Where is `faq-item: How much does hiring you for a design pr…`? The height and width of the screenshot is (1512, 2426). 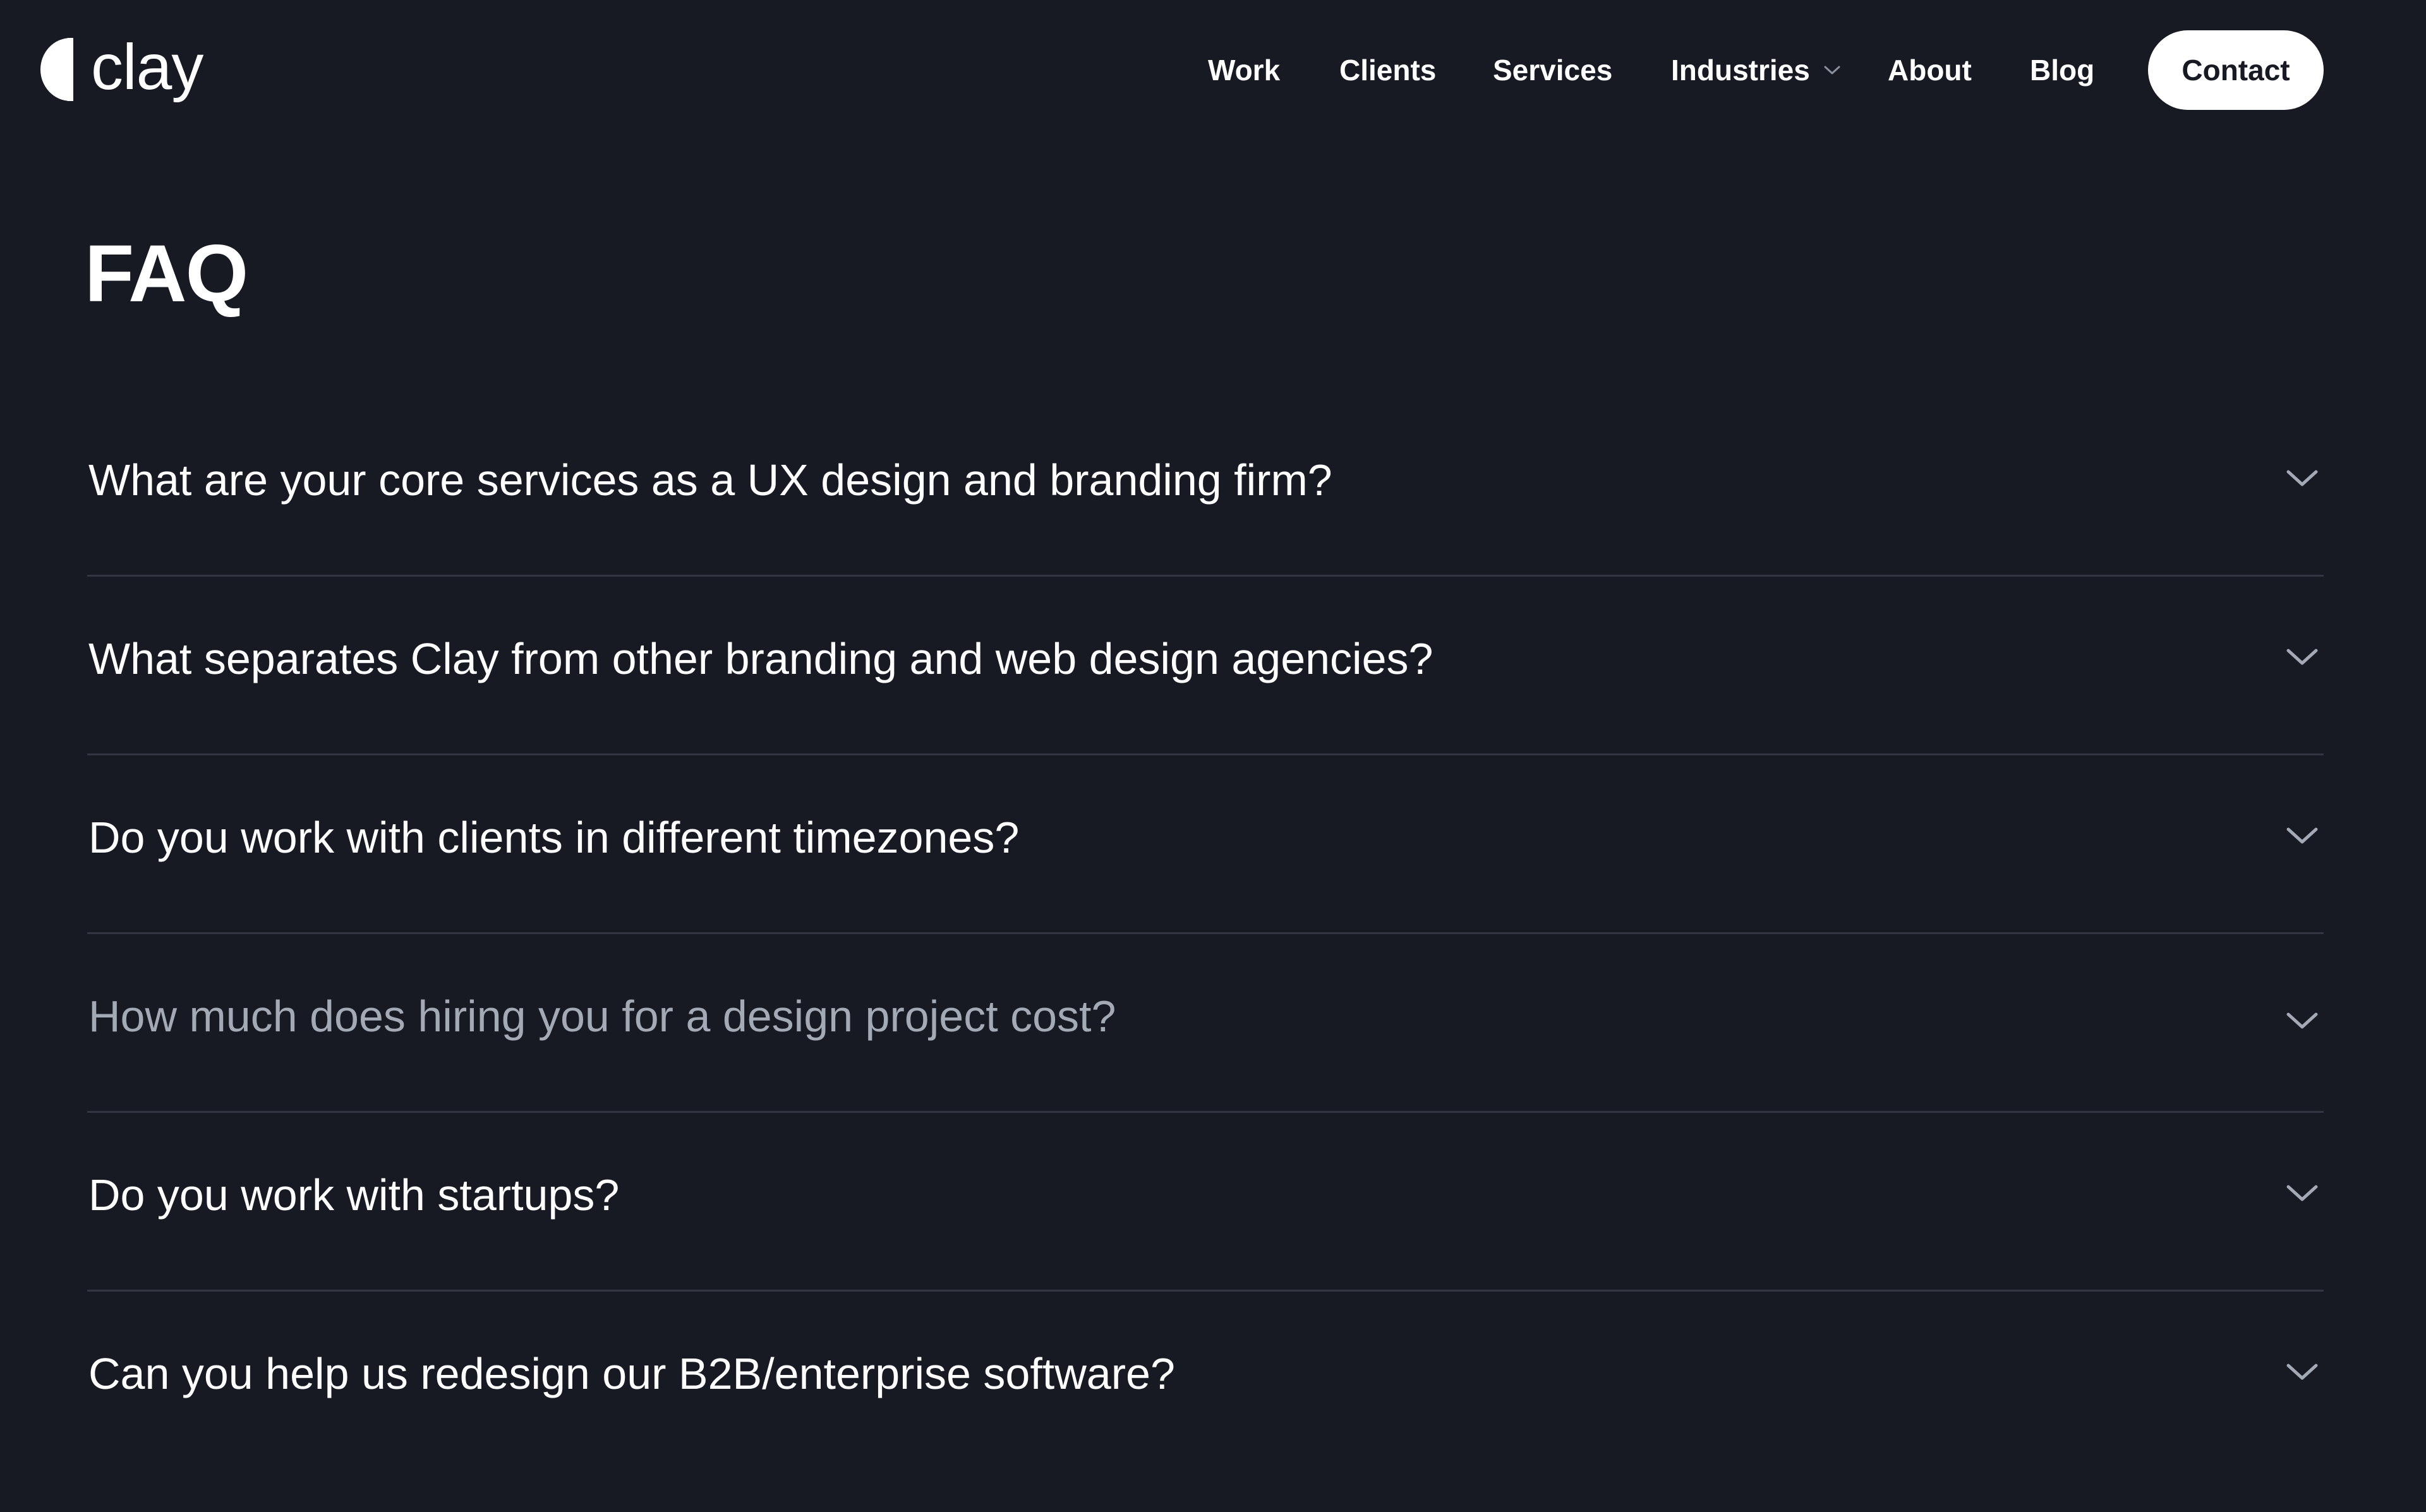 faq-item: How much does hiring you for a design pr… is located at coordinates (1205, 1023).